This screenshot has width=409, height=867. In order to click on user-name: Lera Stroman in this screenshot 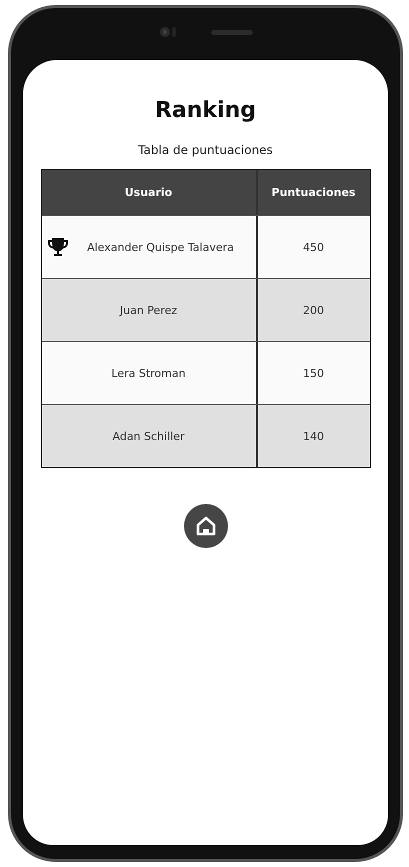, I will do `click(148, 373)`.